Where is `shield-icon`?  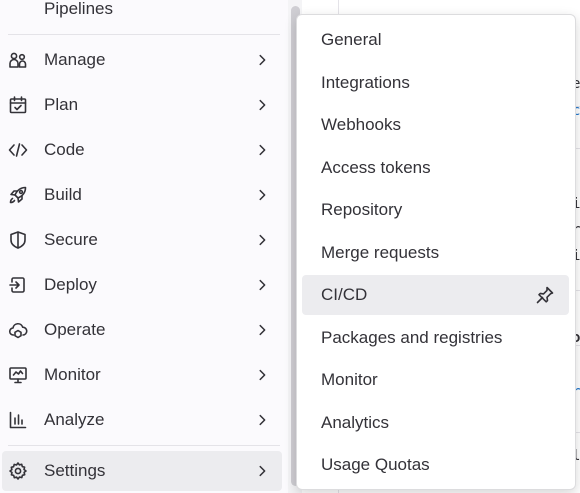
shield-icon is located at coordinates (18, 240).